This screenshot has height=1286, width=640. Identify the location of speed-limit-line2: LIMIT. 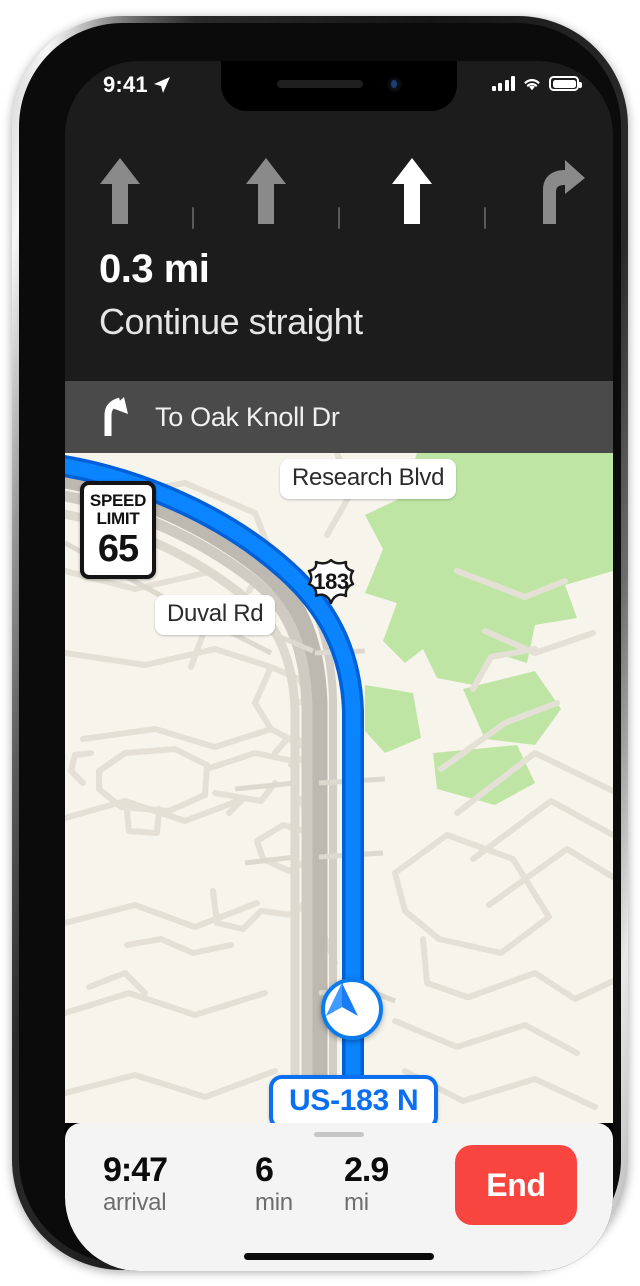
(118, 518).